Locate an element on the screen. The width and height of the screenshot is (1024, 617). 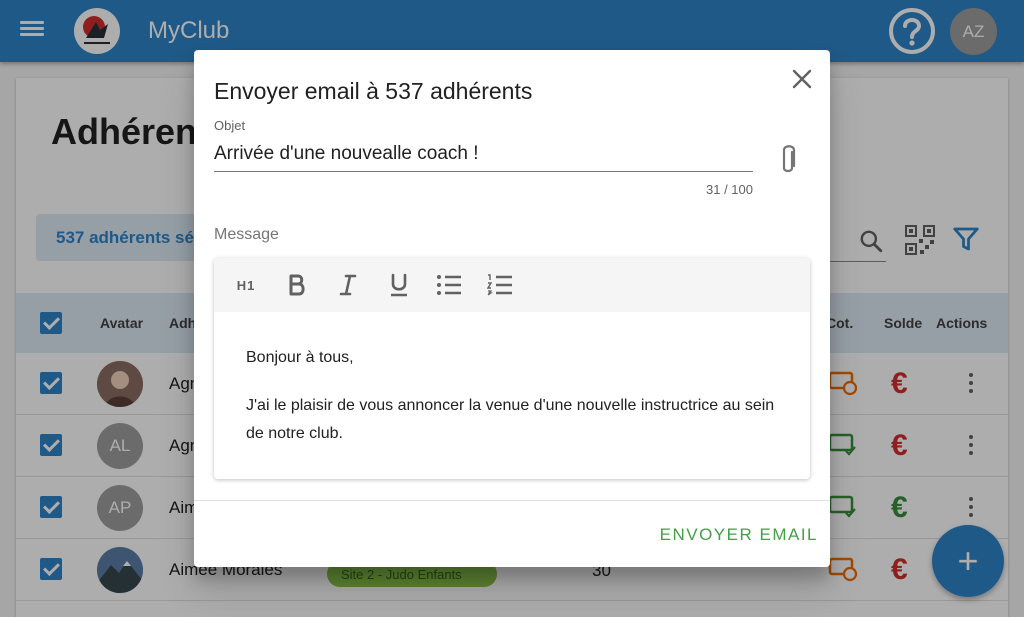
attachment-icon is located at coordinates (788, 162).